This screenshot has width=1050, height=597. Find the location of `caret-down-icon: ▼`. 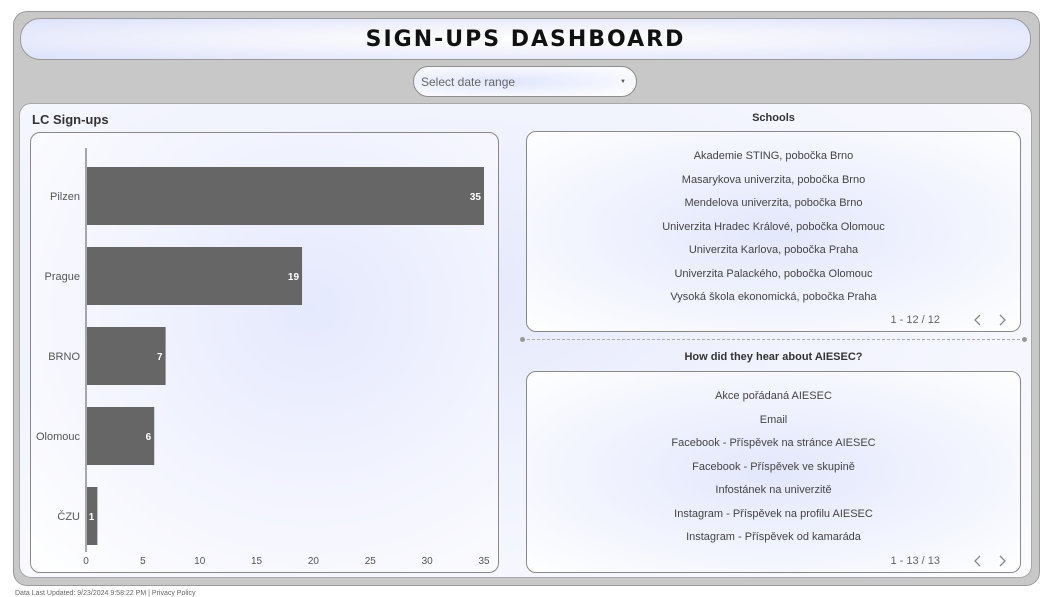

caret-down-icon: ▼ is located at coordinates (623, 81).